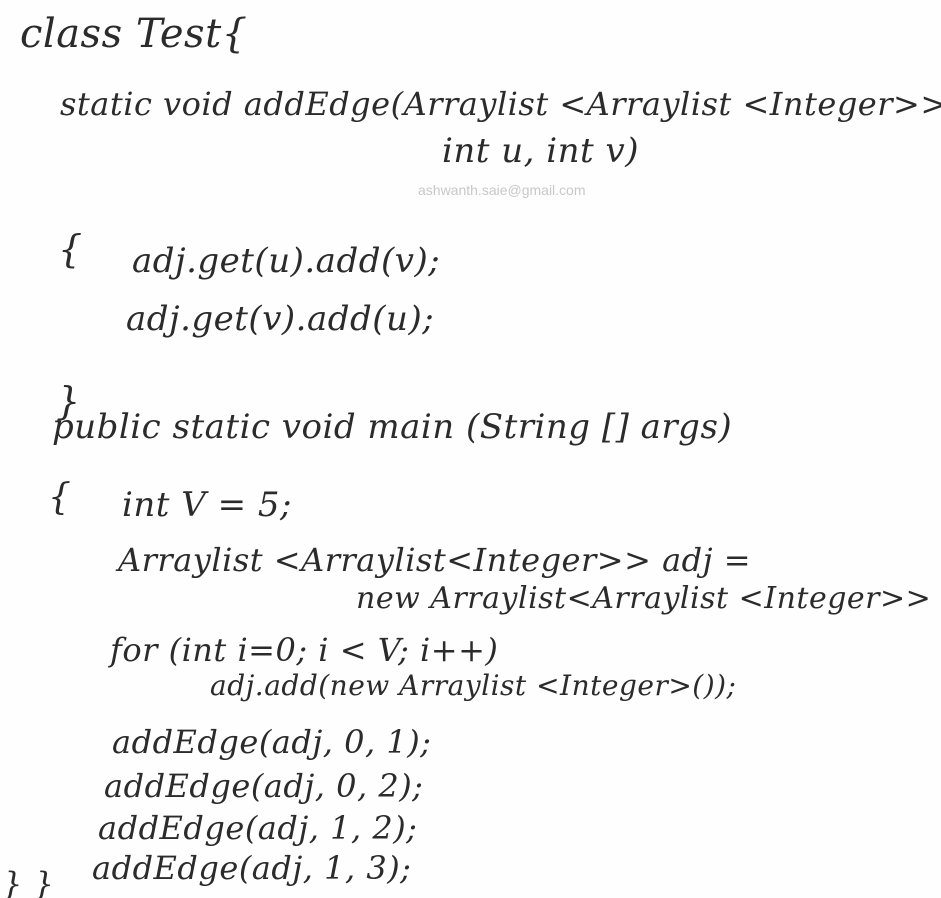 This screenshot has height=898, width=941. Describe the element at coordinates (280, 319) in the screenshot. I see `code-line: adj.get(v).add(u);` at that location.